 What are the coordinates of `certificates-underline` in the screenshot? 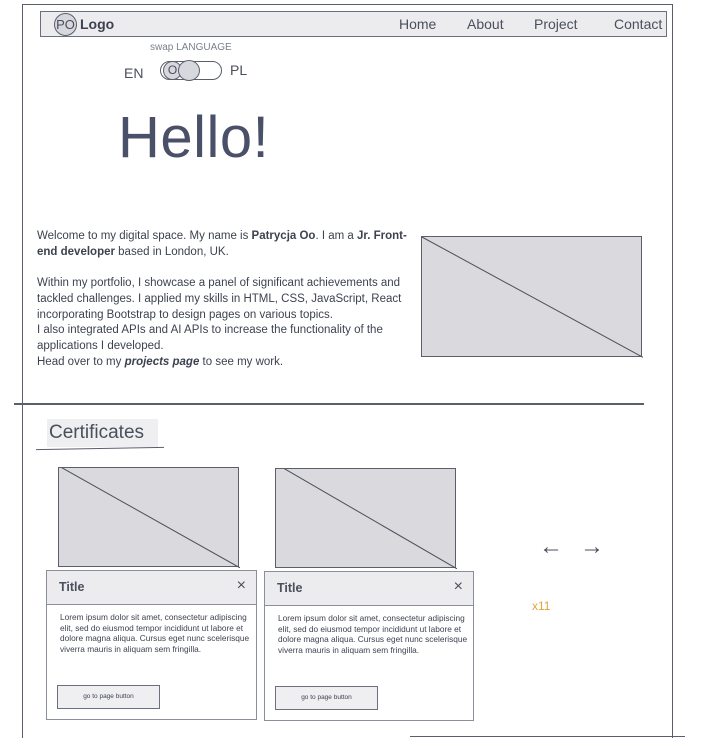 It's located at (100, 448).